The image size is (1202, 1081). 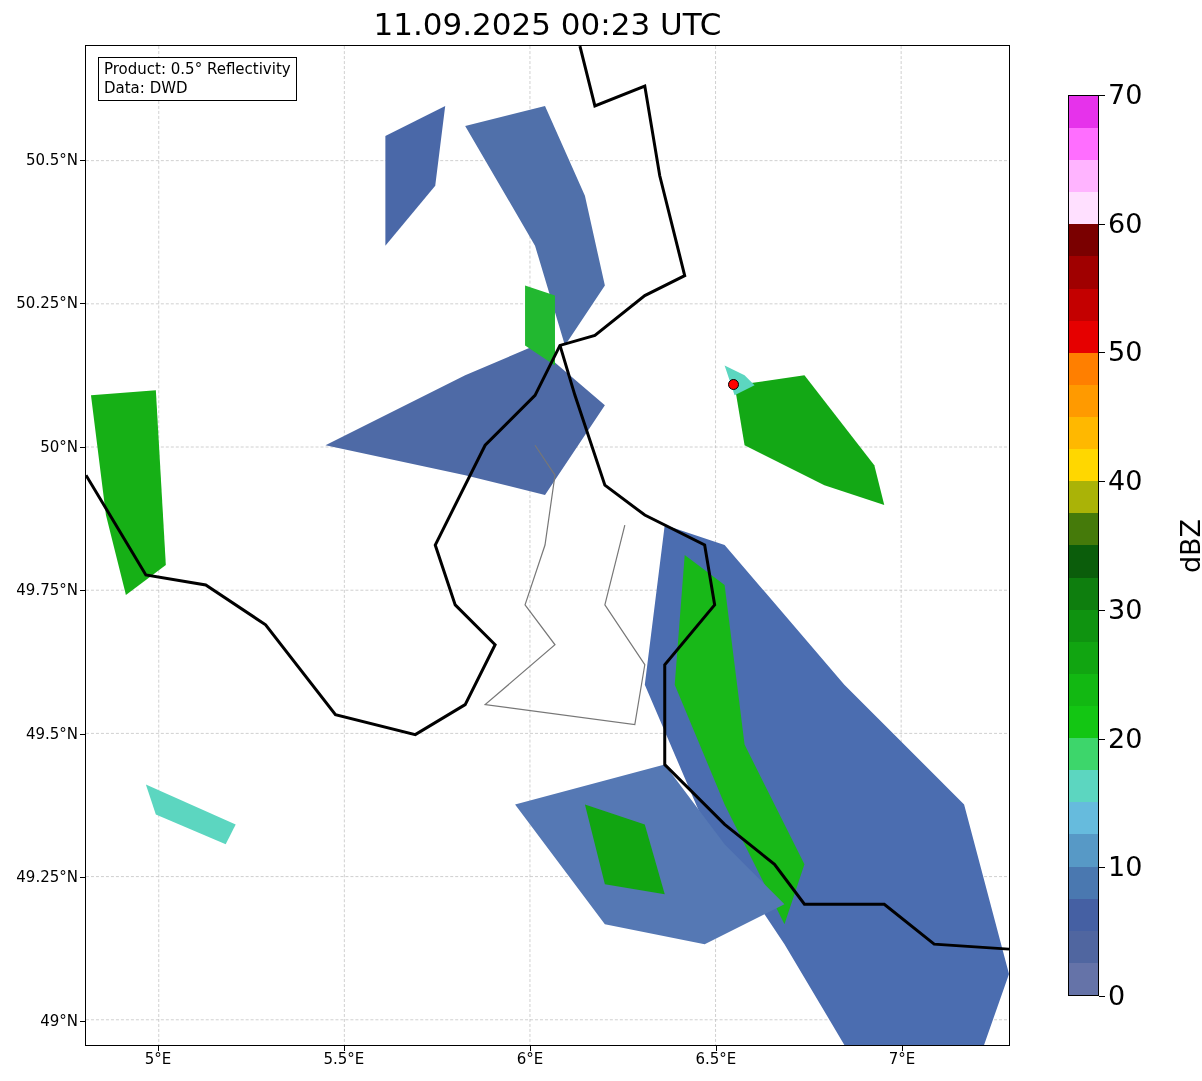 What do you see at coordinates (146, 88) in the screenshot?
I see `legend-text: Data: DWD` at bounding box center [146, 88].